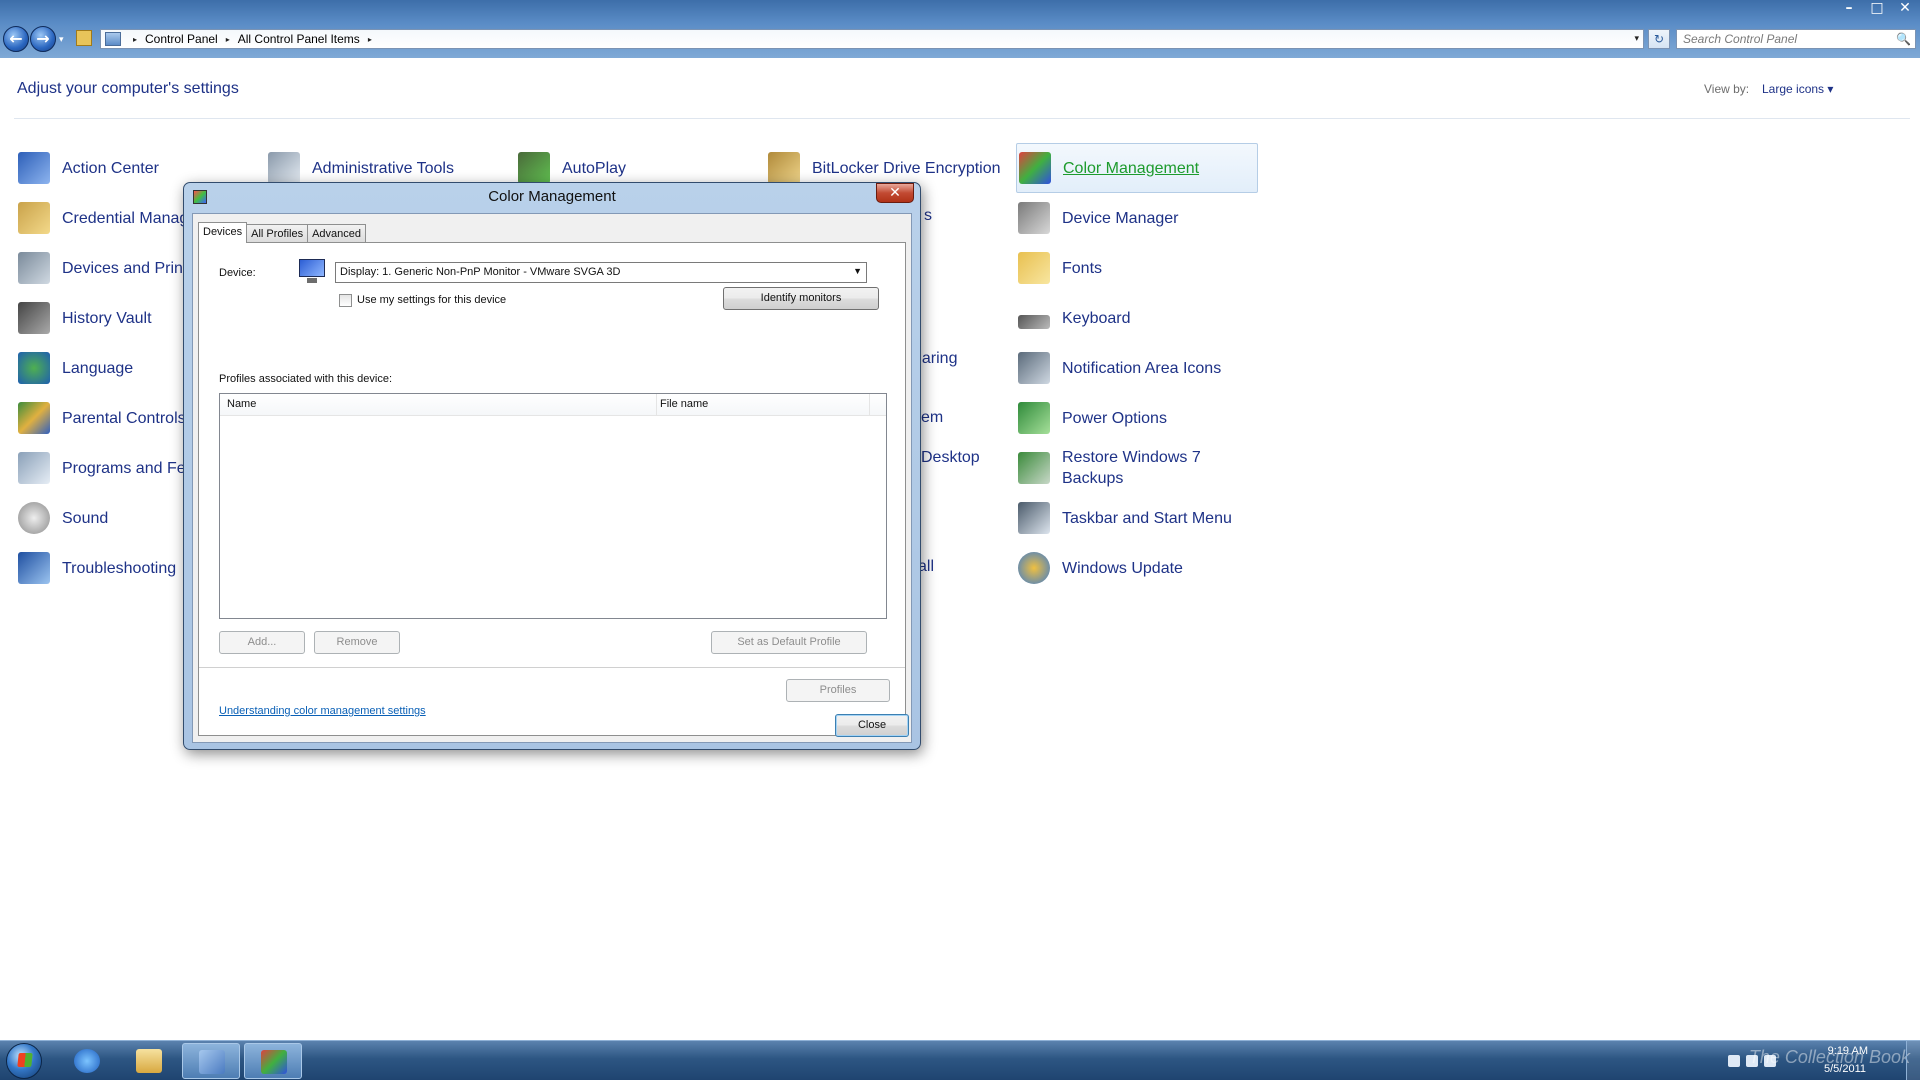 The image size is (1920, 1080). What do you see at coordinates (34, 168) in the screenshot?
I see `flag-icon` at bounding box center [34, 168].